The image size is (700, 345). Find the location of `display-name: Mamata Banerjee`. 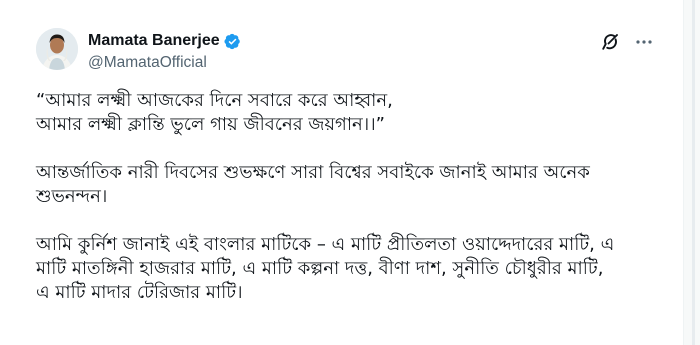

display-name: Mamata Banerjee is located at coordinates (154, 41).